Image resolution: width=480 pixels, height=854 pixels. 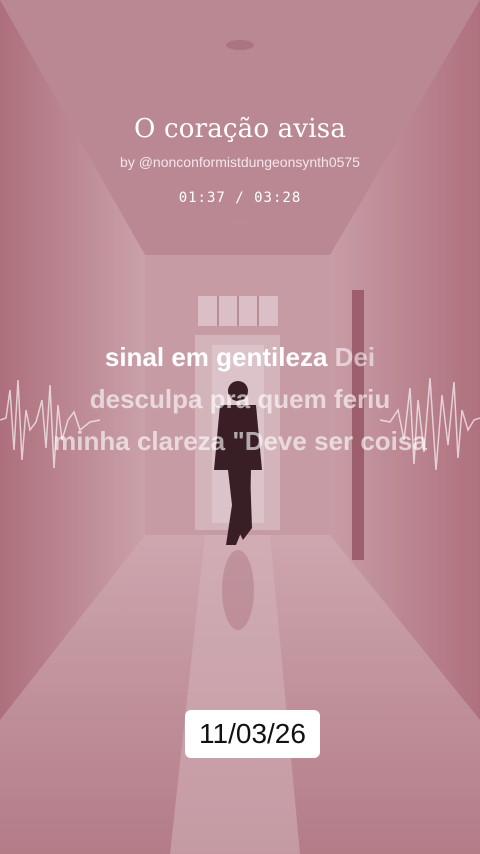 I want to click on artist-byline: by @nonconformistdungeonsynth0575, so click(x=240, y=162).